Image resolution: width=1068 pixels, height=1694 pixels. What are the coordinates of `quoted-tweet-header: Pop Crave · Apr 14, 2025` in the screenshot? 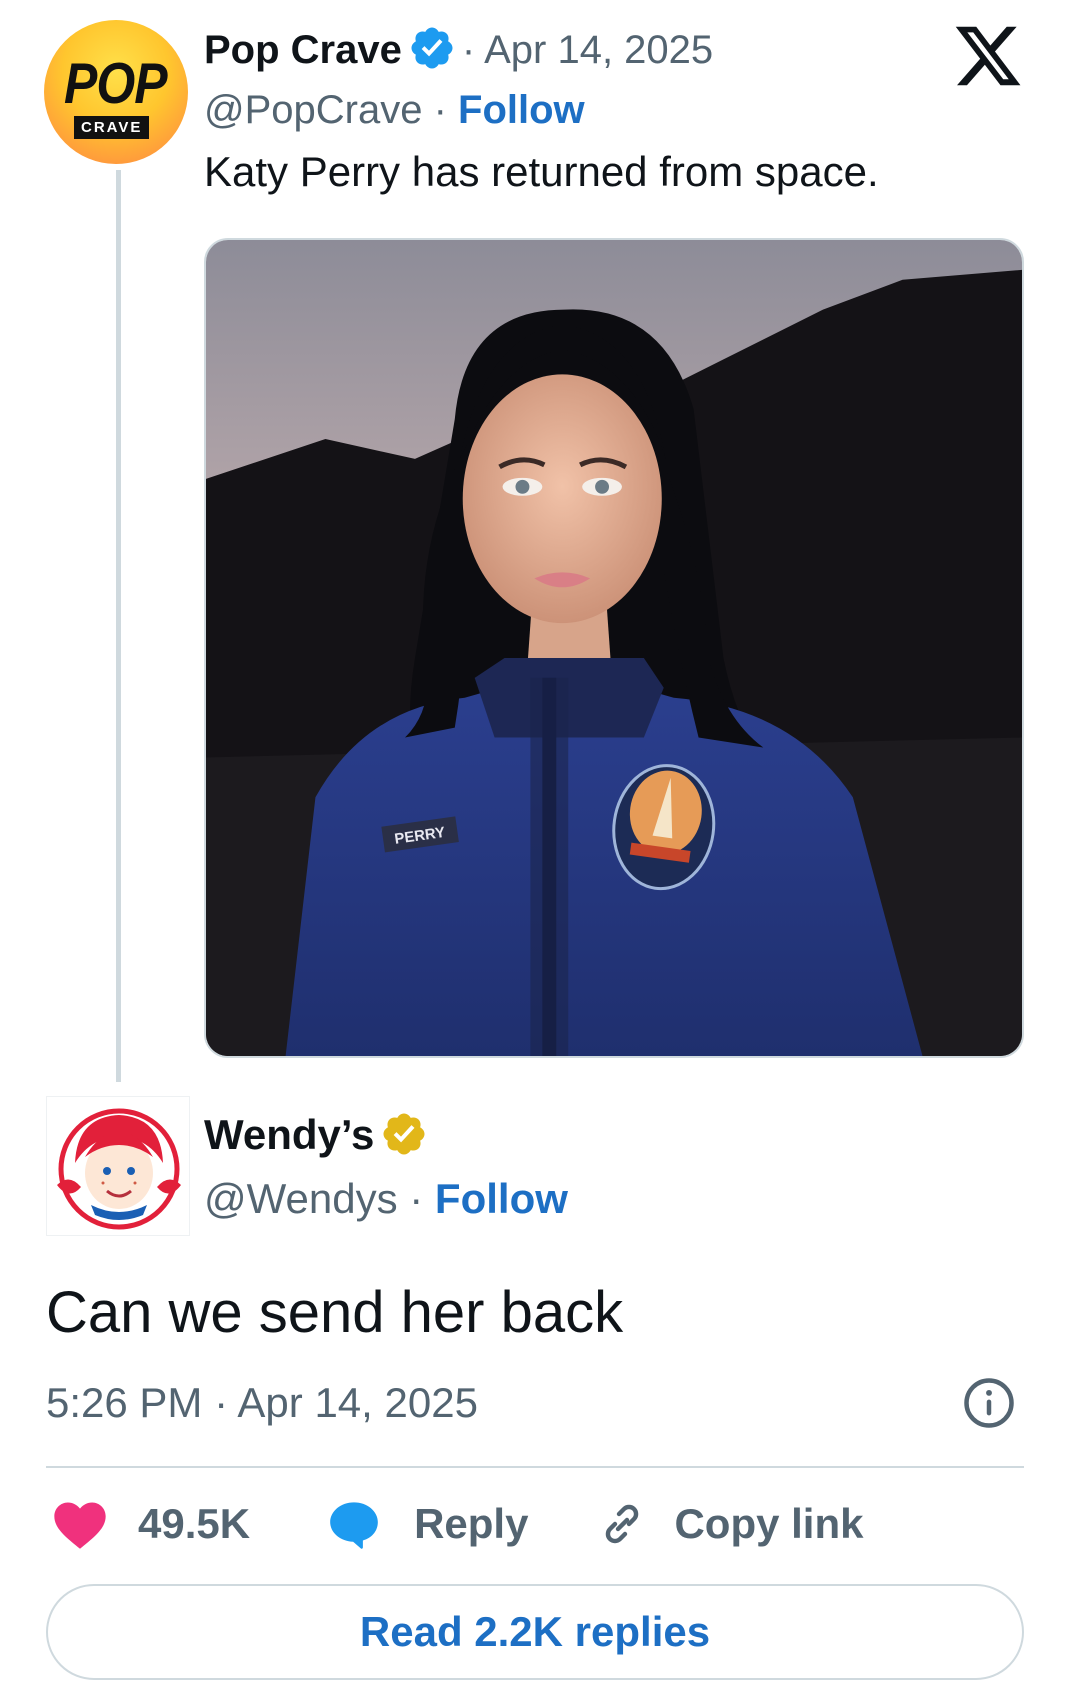 It's located at (458, 49).